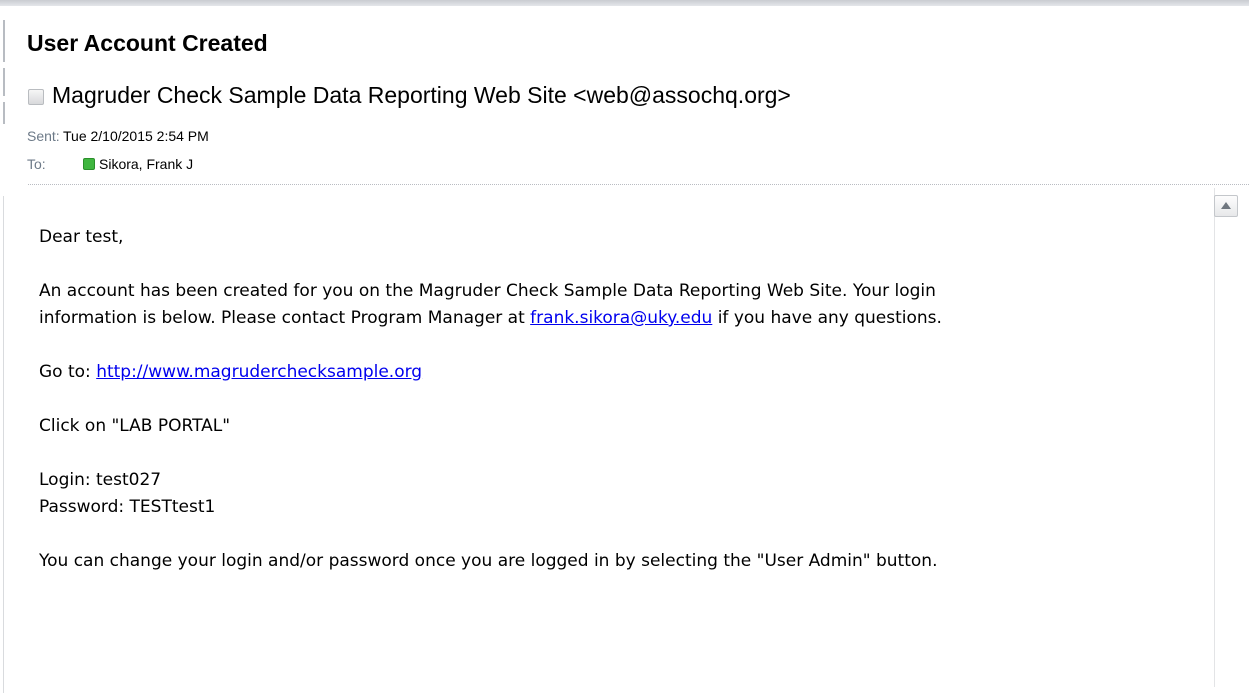 The image size is (1249, 693). Describe the element at coordinates (827, 318) in the screenshot. I see `account-line-2-suffix: if you have any questions.` at that location.